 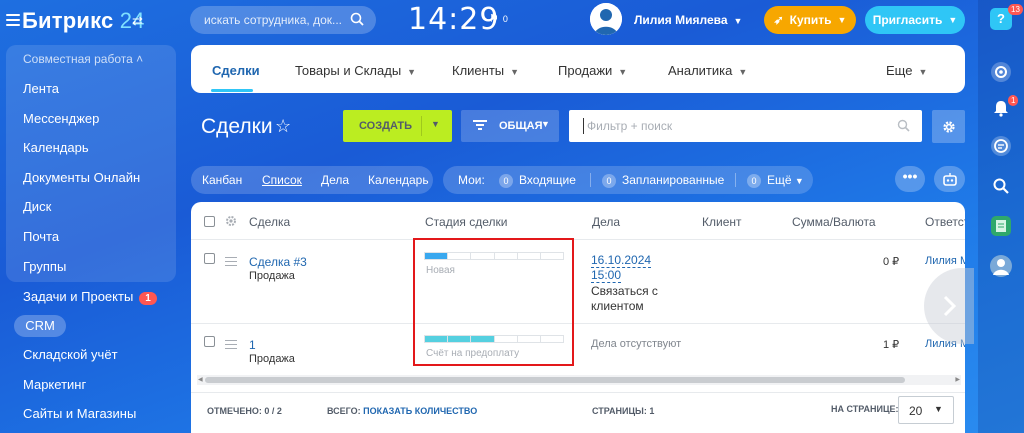 I want to click on page-title: Сделки, so click(x=237, y=126).